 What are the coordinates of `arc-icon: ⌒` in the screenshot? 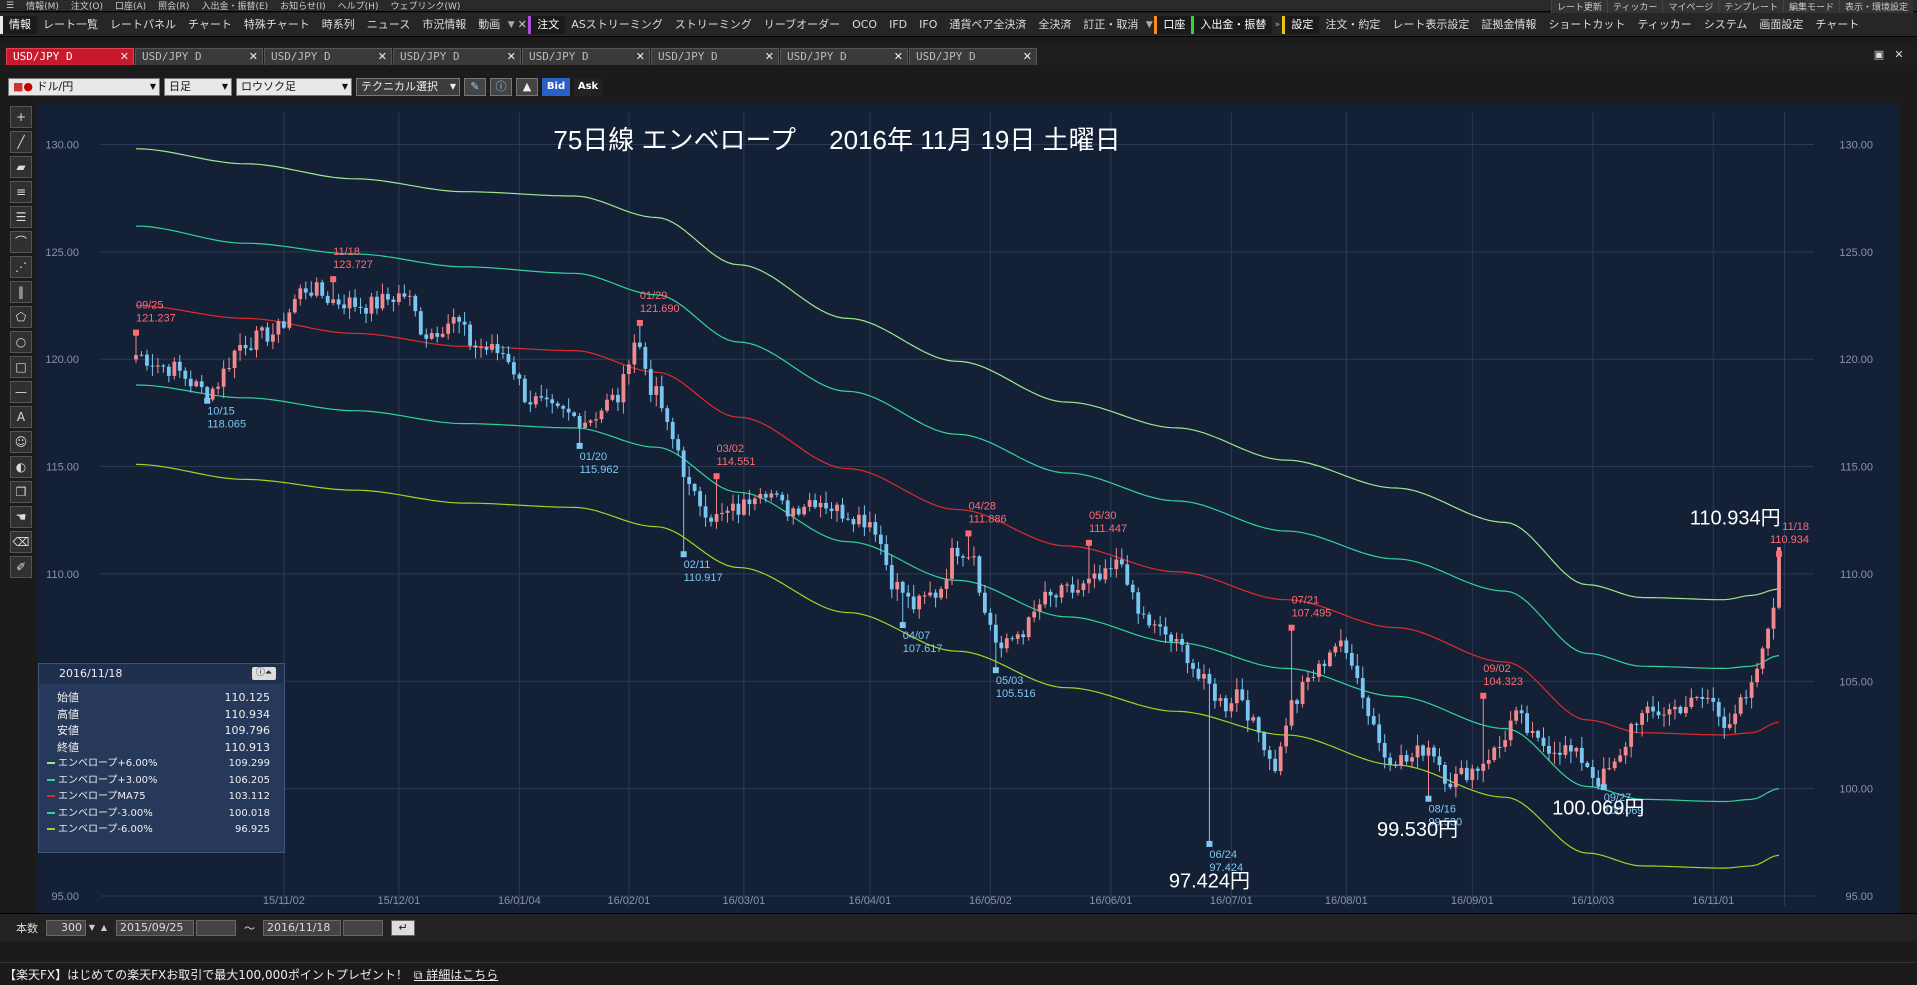 It's located at (21, 242).